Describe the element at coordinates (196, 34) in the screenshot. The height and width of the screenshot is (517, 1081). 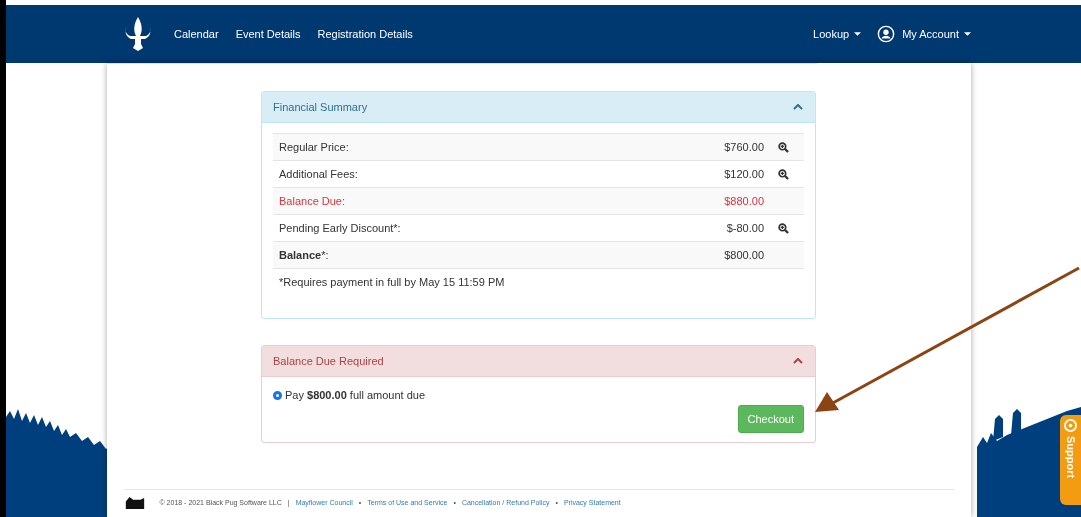
I see `nav-link: Calendar` at that location.